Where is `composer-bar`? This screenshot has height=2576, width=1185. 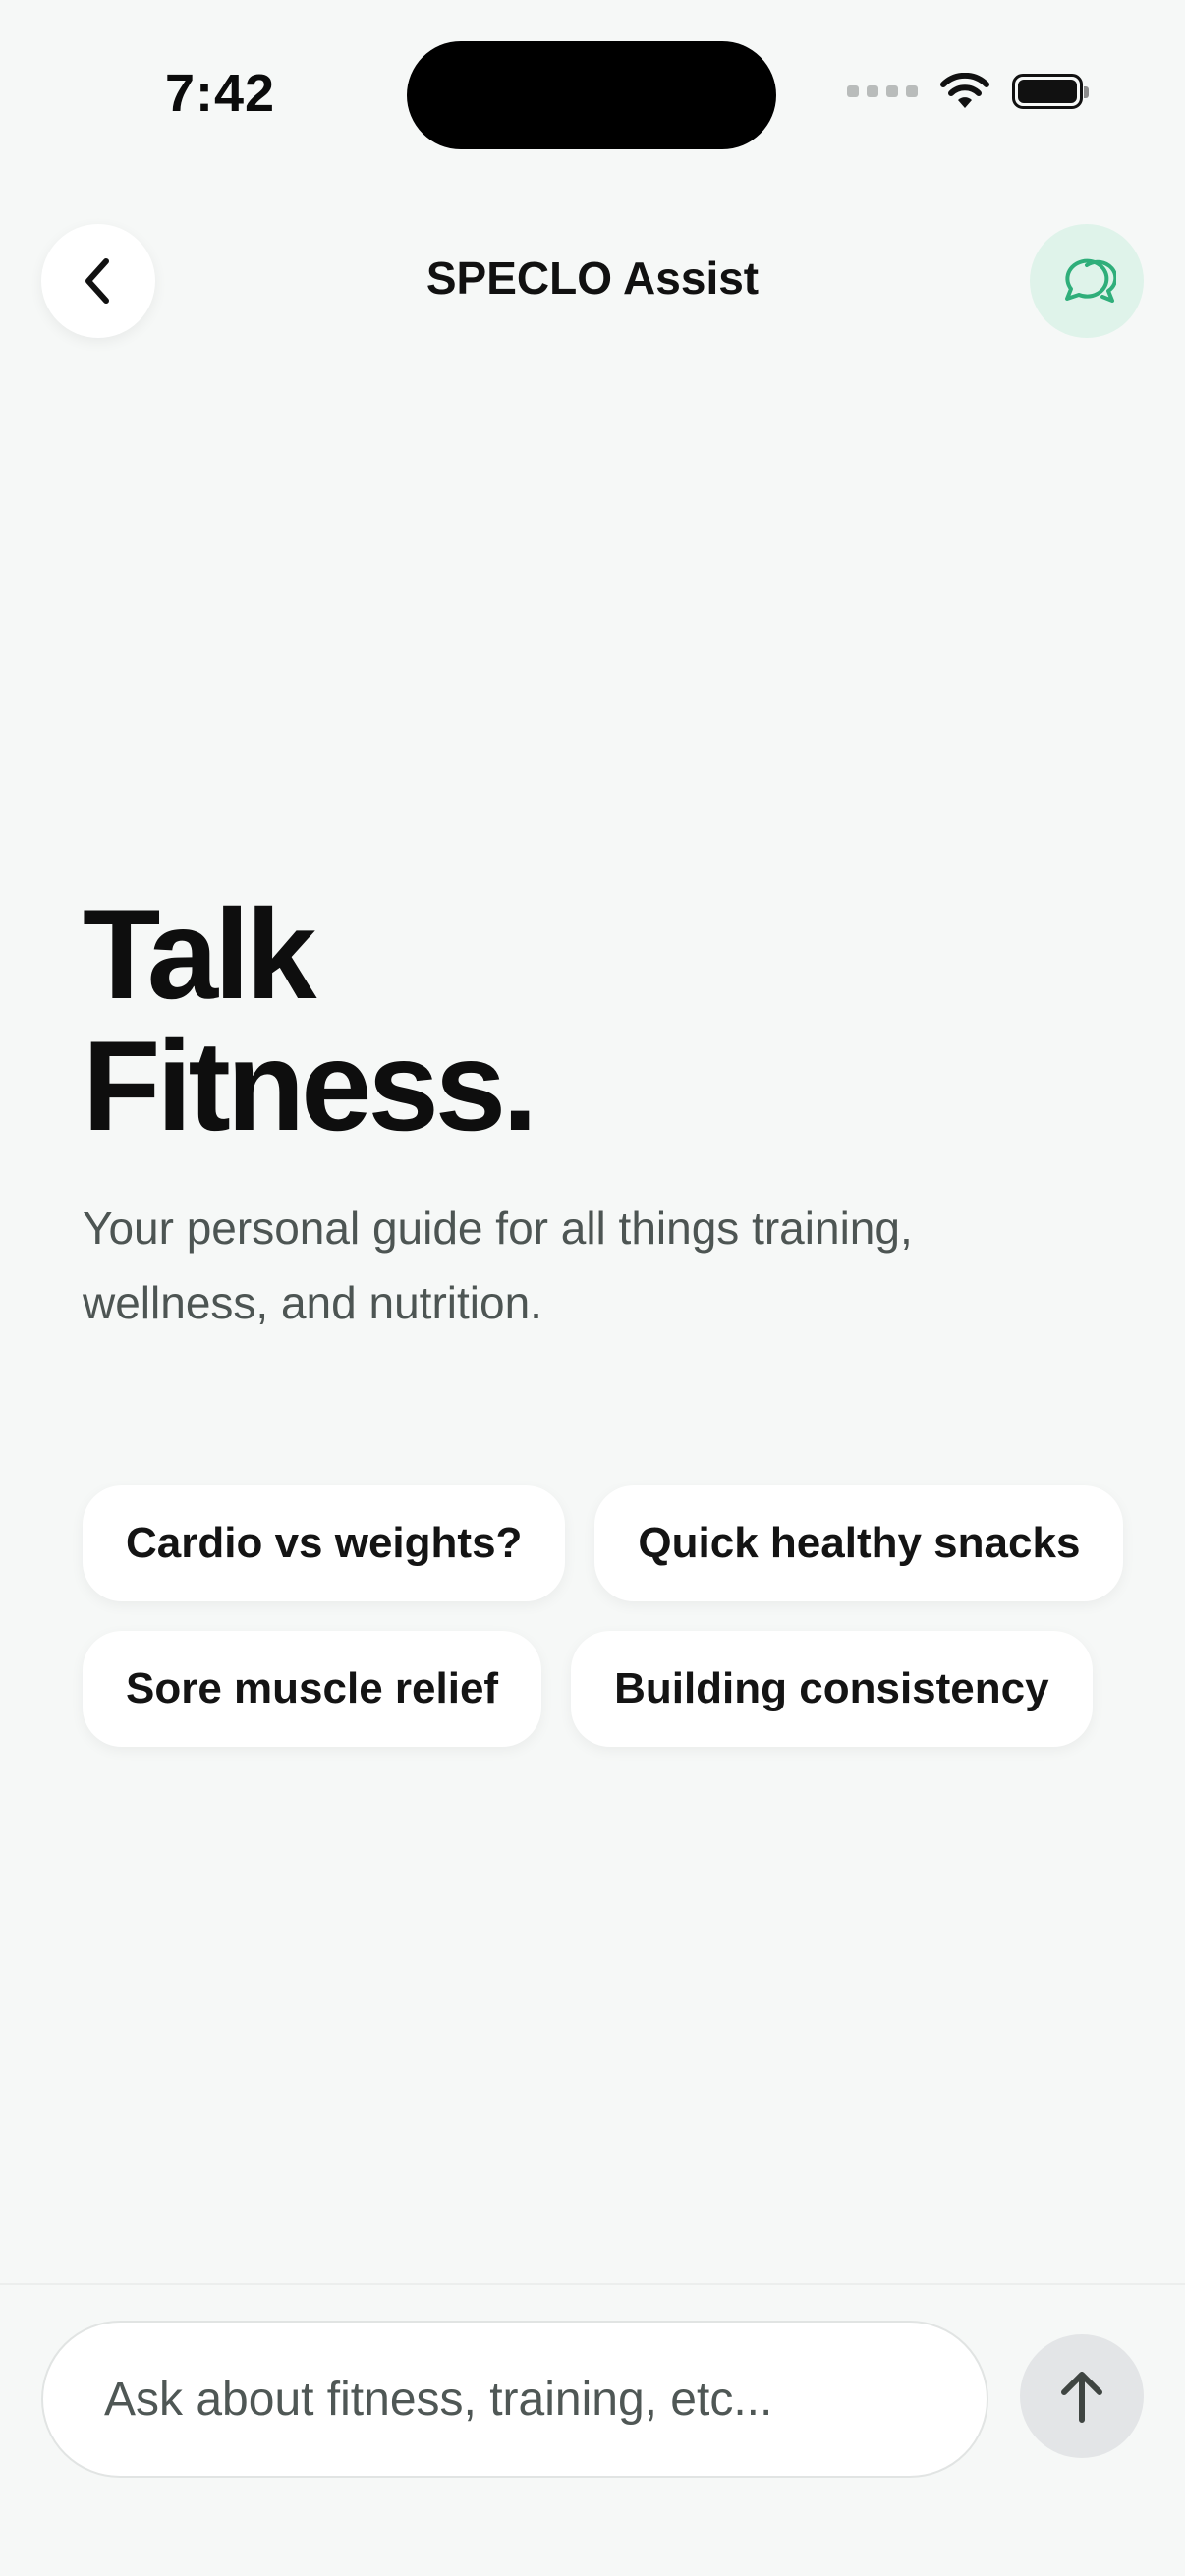
composer-bar is located at coordinates (592, 2429).